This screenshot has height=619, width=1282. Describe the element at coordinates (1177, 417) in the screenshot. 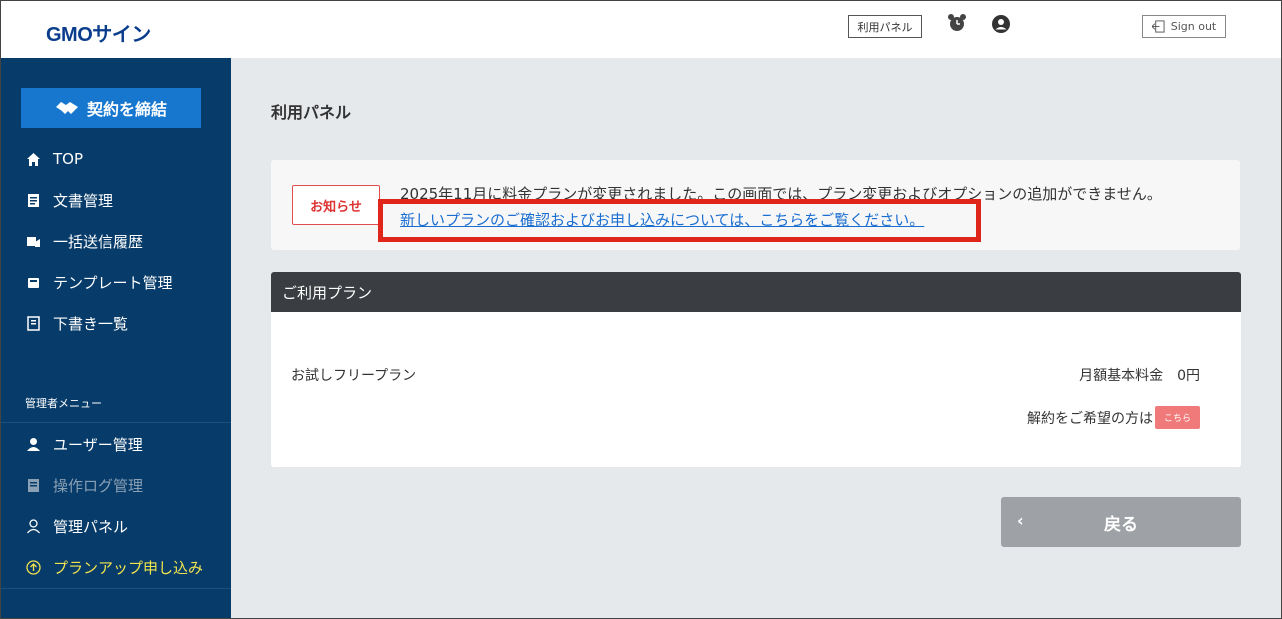

I see `cancel-link-button: こちら` at that location.